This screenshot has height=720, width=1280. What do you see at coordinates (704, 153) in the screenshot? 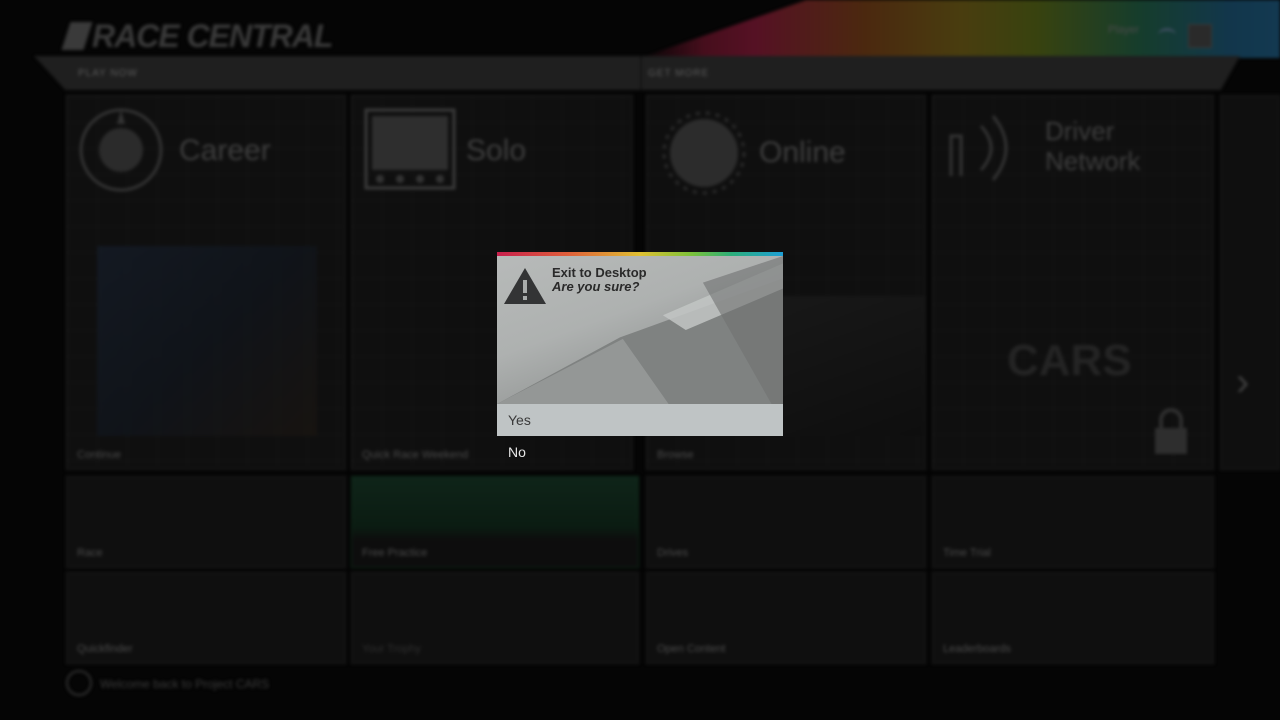
I see `online-globe-icon` at bounding box center [704, 153].